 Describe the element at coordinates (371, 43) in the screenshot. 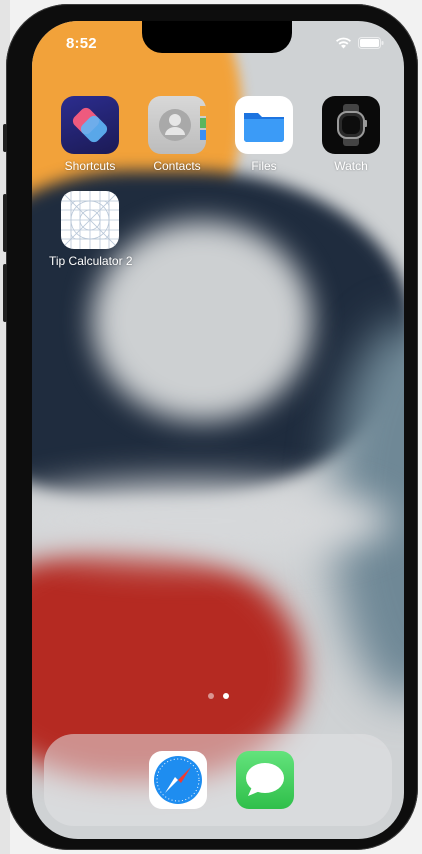

I see `battery-icon` at that location.